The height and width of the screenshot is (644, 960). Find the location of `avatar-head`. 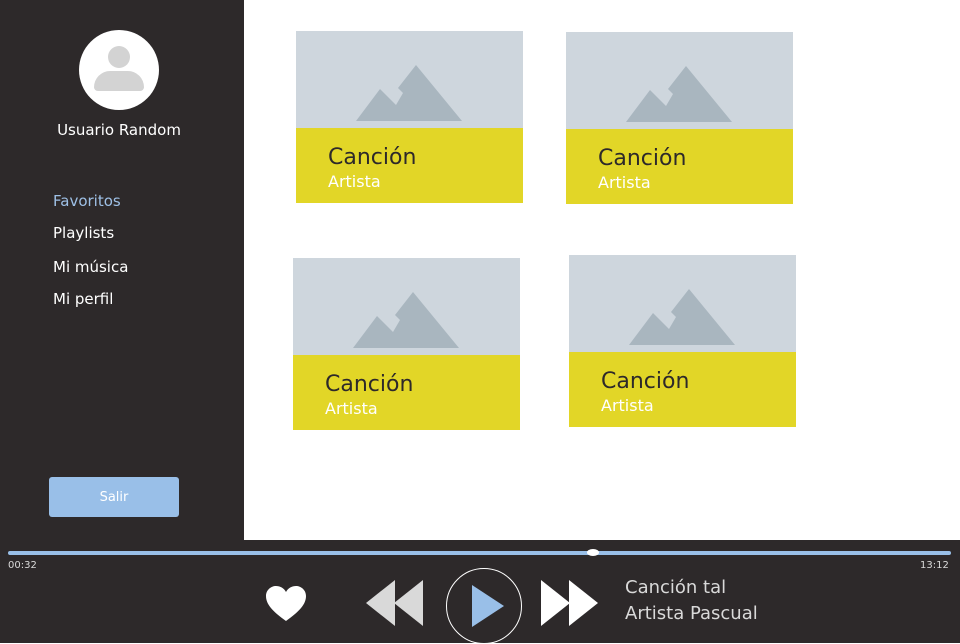

avatar-head is located at coordinates (119, 57).